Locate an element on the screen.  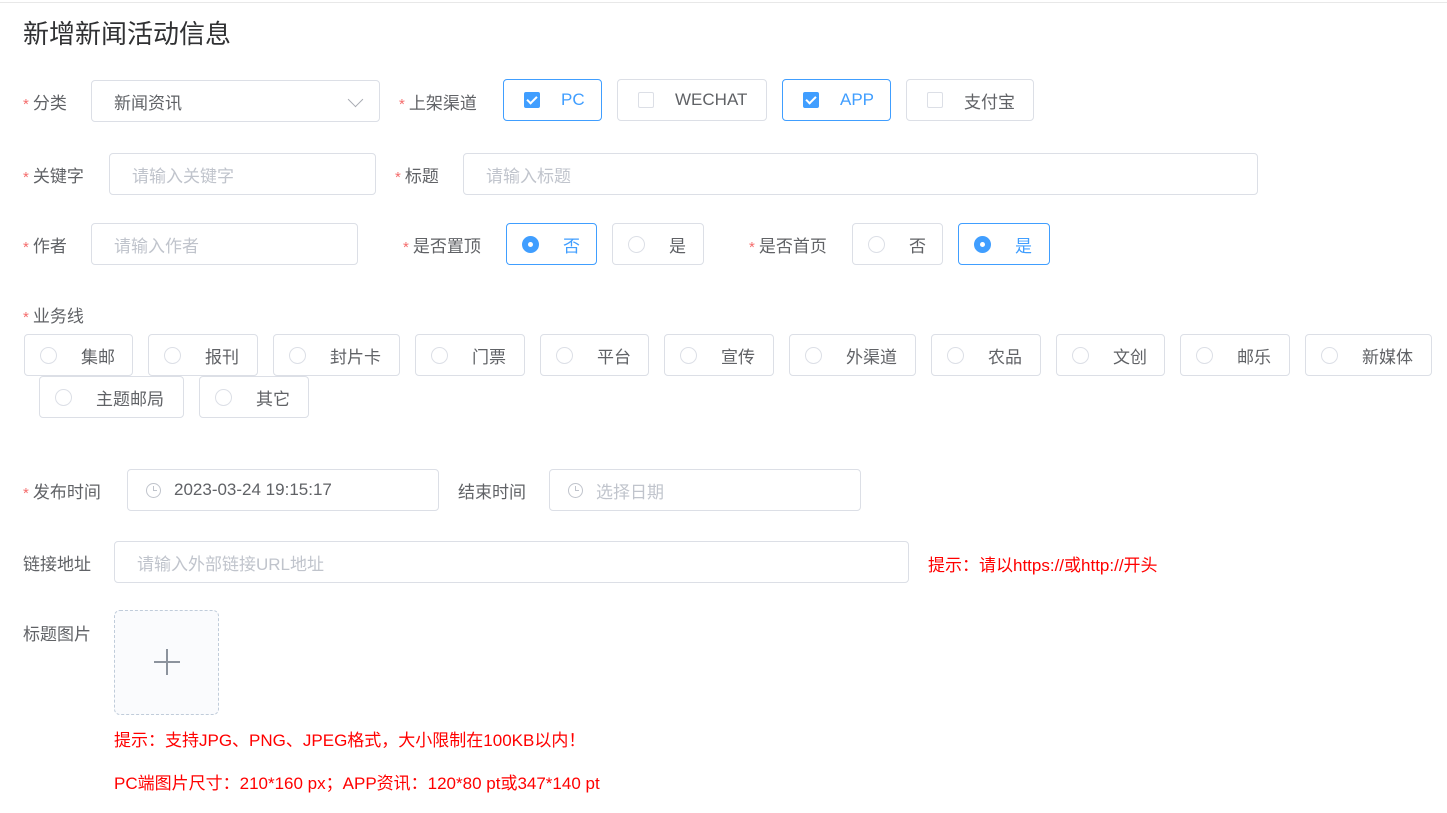
business-option: 外渠道 is located at coordinates (871, 357).